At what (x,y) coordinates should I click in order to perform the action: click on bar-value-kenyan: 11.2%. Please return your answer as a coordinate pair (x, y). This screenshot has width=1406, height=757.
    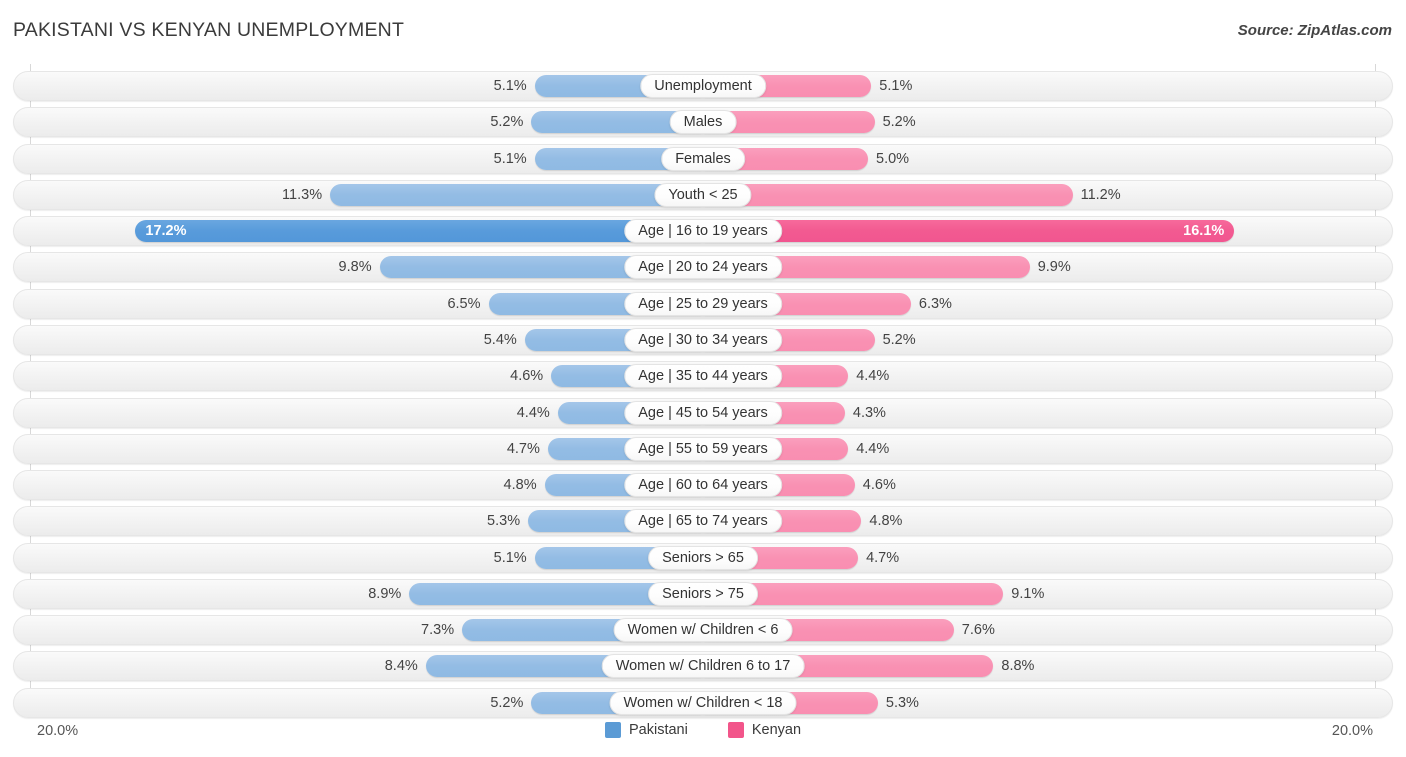
    Looking at the image, I should click on (1100, 194).